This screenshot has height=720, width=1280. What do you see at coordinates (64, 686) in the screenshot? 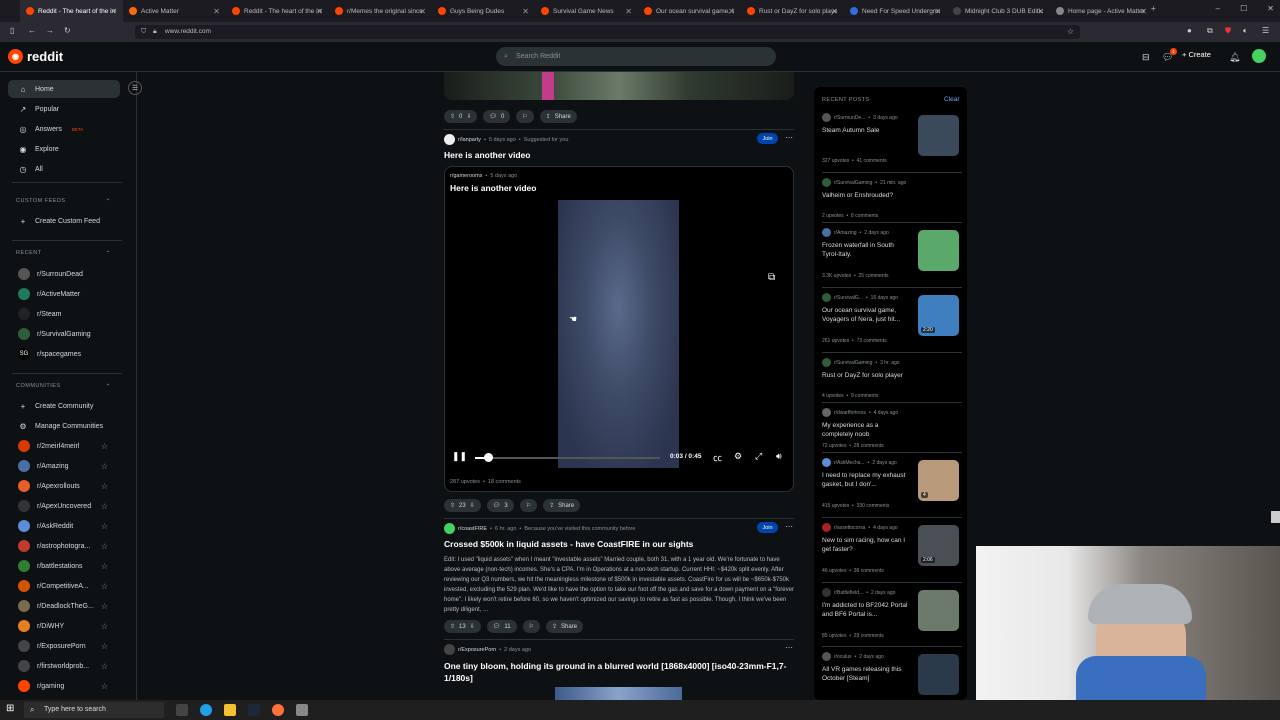
I see `sidebar-community-item: r/gaming ☆` at bounding box center [64, 686].